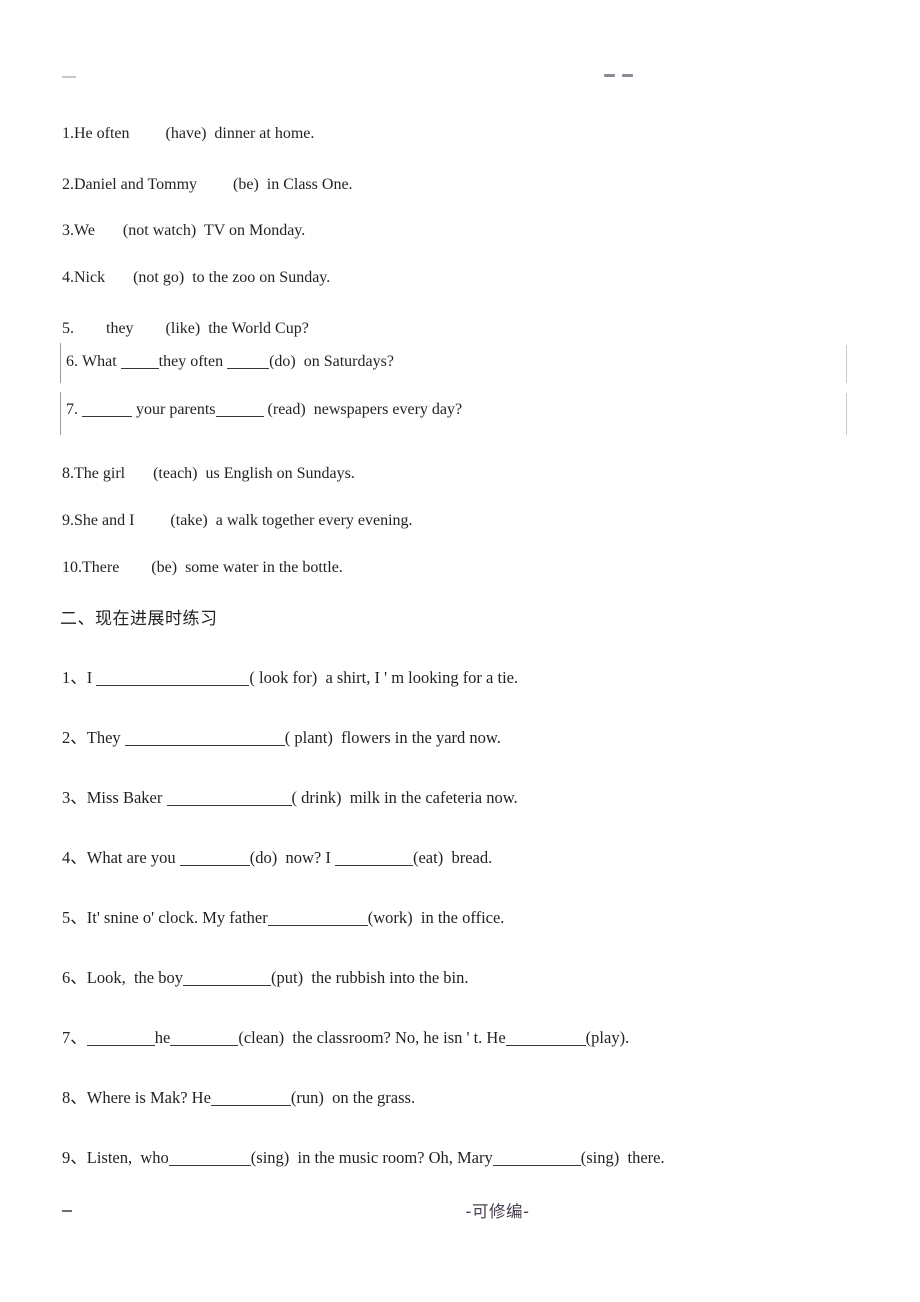  Describe the element at coordinates (68, 328) in the screenshot. I see `item-number: 5.` at that location.